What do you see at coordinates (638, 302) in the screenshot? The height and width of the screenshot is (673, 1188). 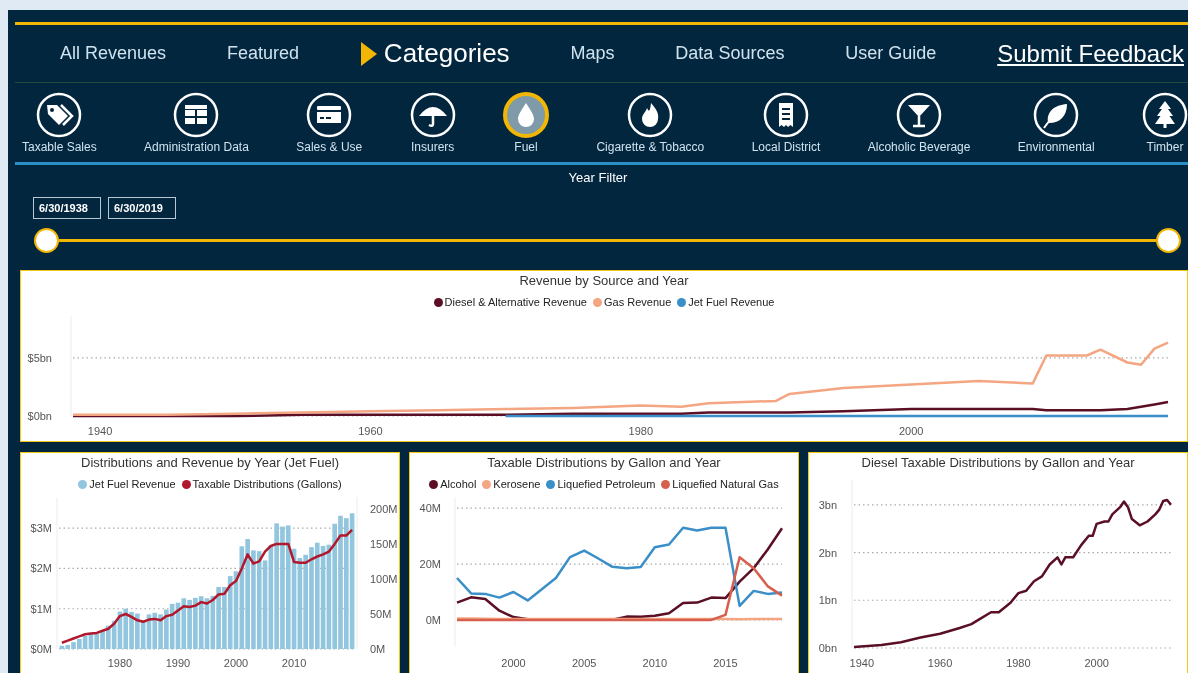 I see `legend-label: Gas Revenue` at bounding box center [638, 302].